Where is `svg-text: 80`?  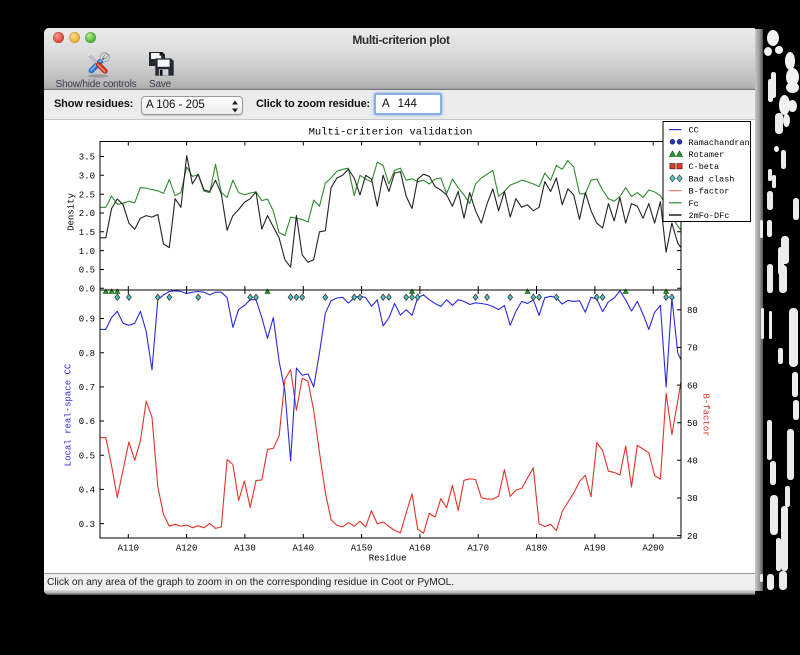 svg-text: 80 is located at coordinates (692, 311).